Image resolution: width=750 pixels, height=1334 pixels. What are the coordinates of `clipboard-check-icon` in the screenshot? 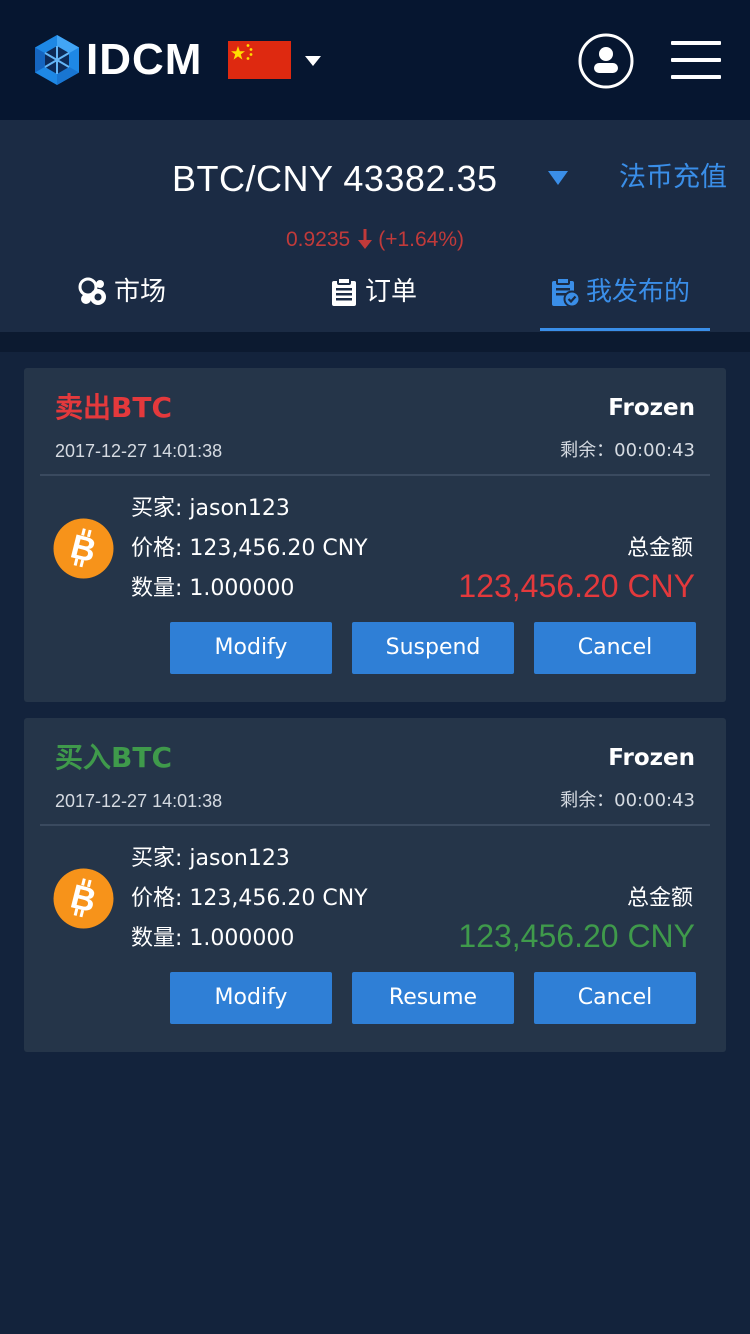 It's located at (566, 292).